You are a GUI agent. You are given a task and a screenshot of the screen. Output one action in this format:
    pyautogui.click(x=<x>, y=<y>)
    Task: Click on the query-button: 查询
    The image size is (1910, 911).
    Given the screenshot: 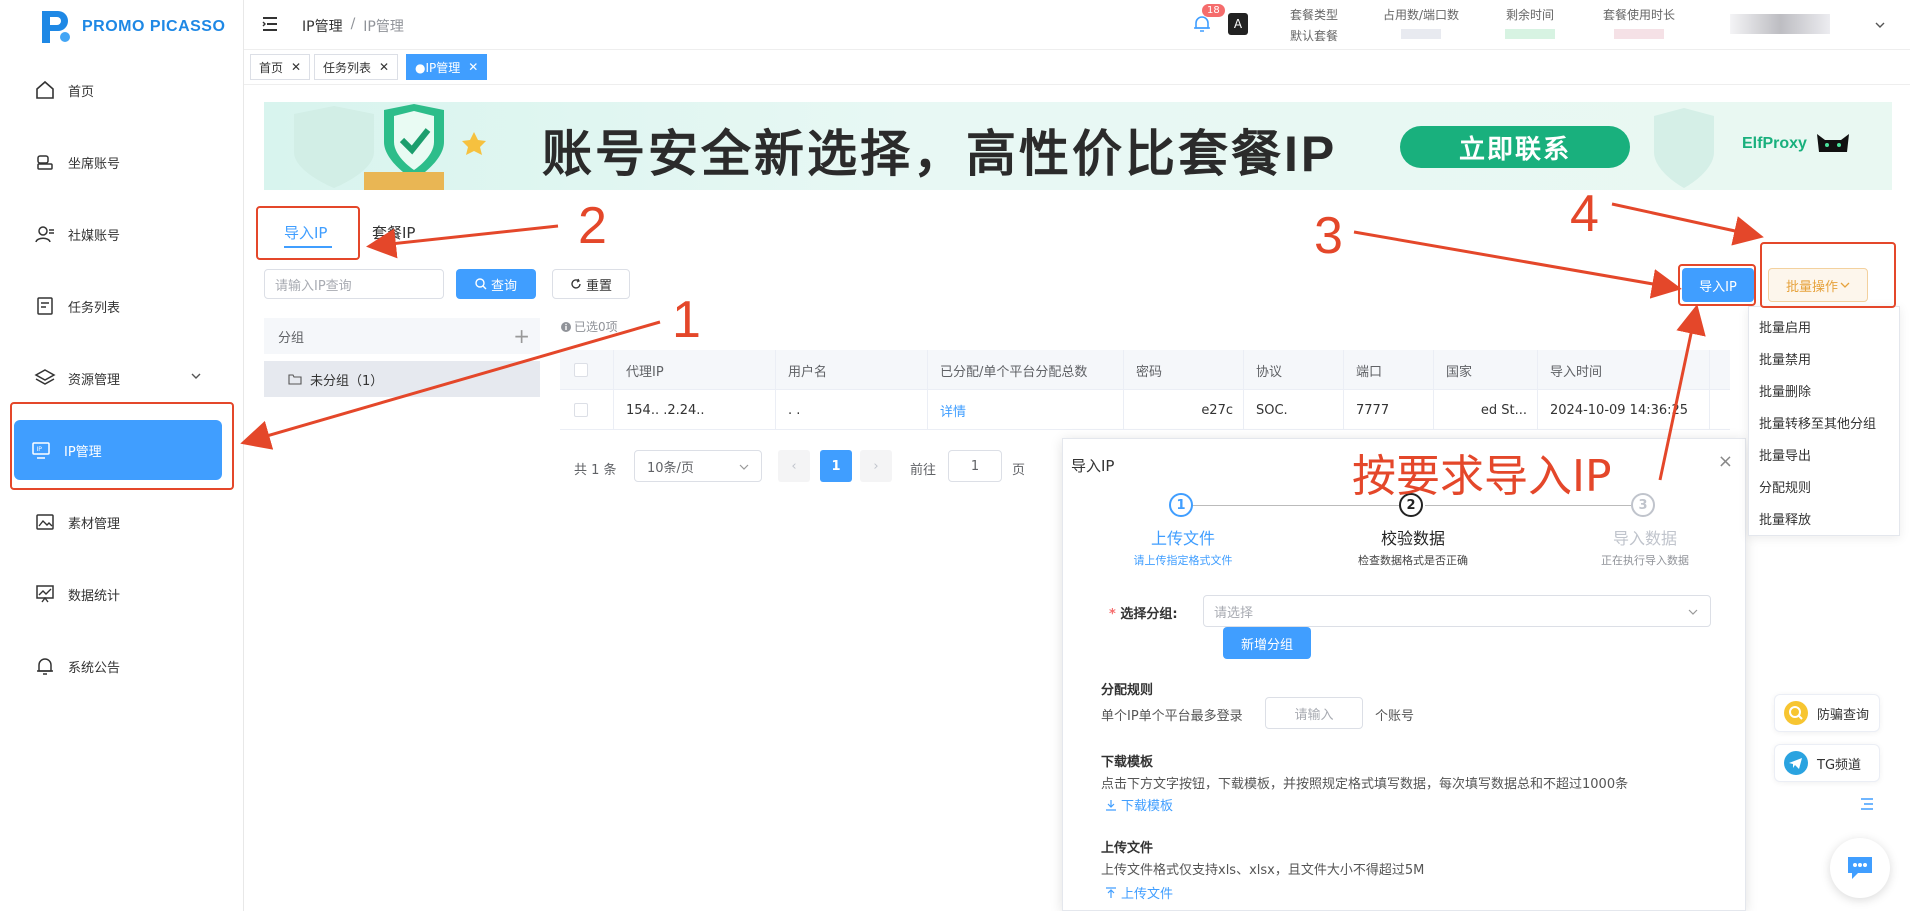 What is the action you would take?
    pyautogui.click(x=496, y=284)
    